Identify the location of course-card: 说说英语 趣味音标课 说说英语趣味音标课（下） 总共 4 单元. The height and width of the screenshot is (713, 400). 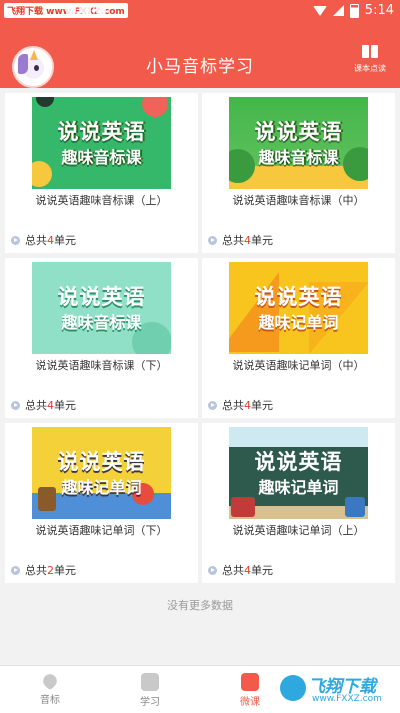
(101, 338).